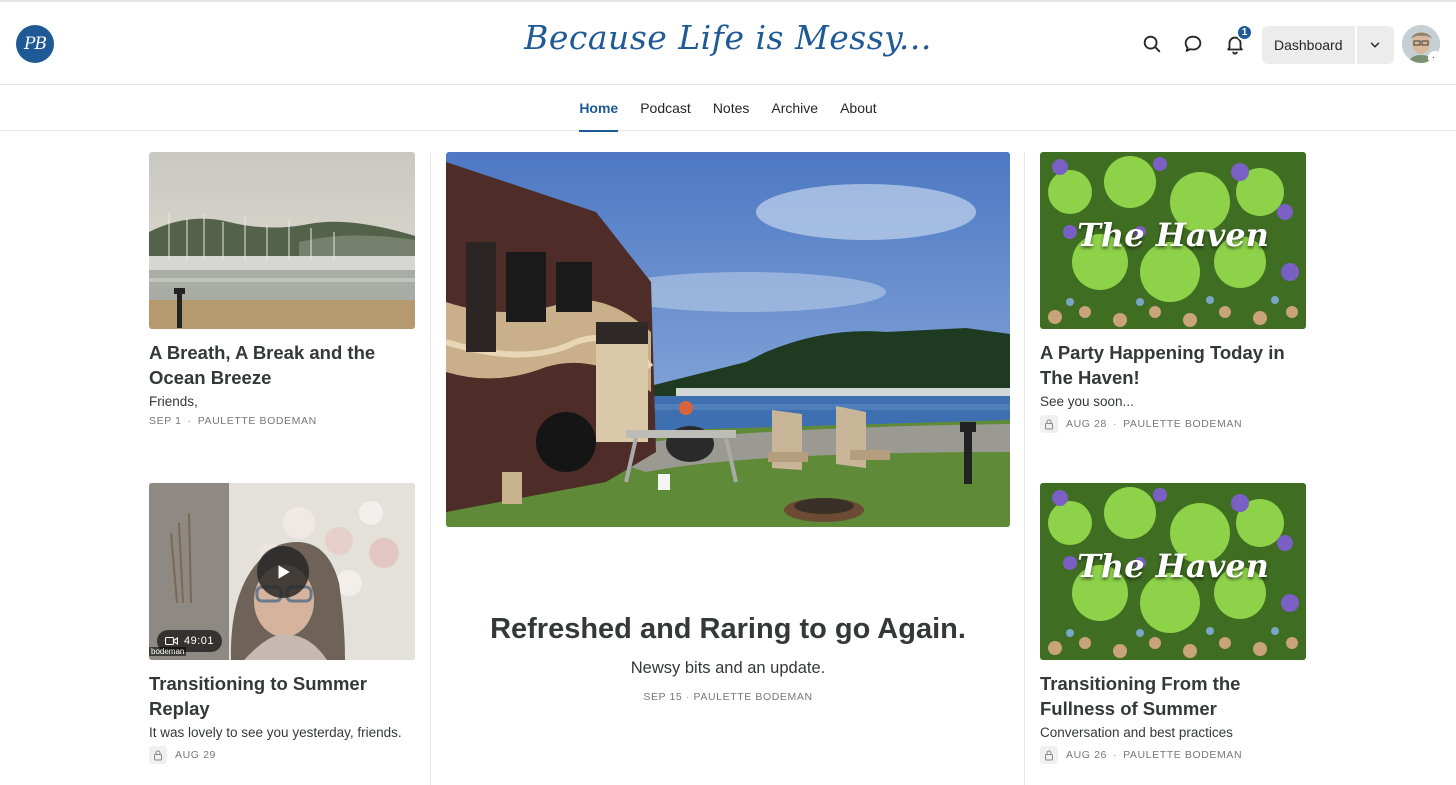  Describe the element at coordinates (282, 365) in the screenshot. I see `post-title: A Breath, A Break and the Ocean Breeze` at that location.